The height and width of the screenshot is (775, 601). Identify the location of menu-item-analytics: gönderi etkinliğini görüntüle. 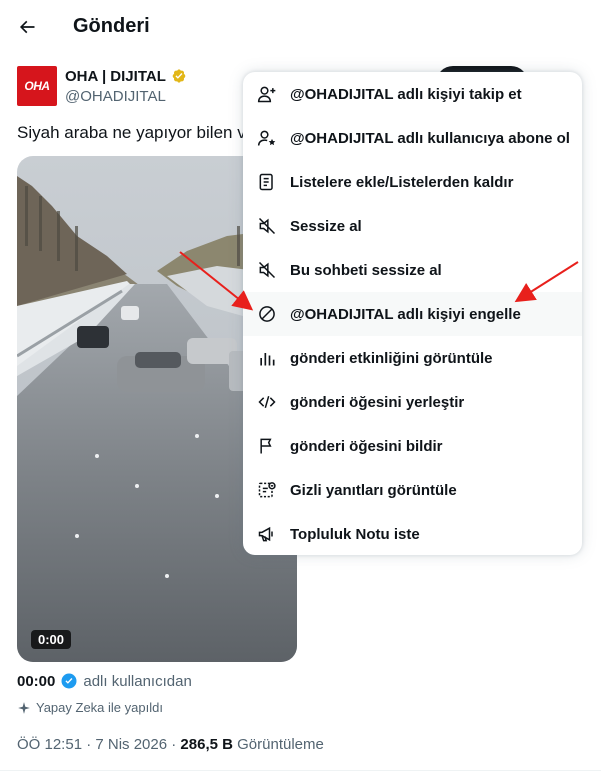
(412, 358).